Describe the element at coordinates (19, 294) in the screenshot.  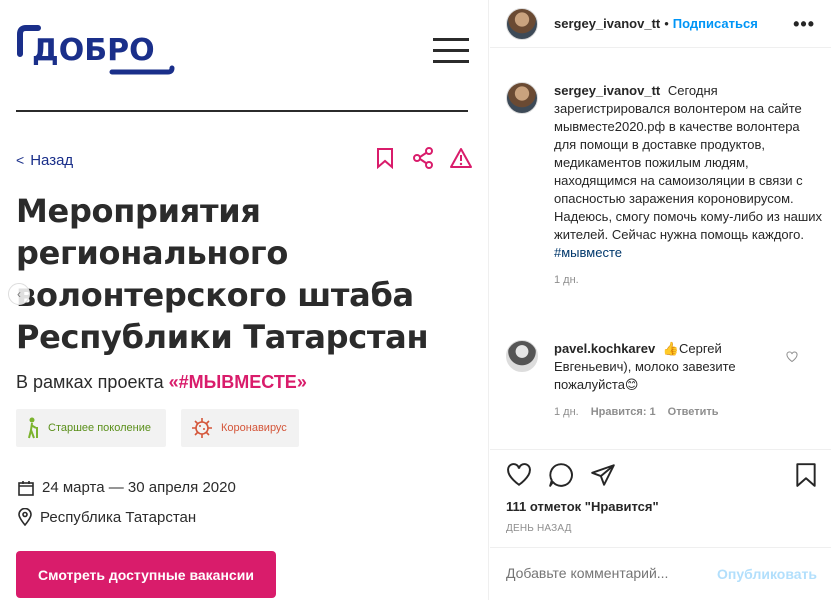
I see `carousel-prev-icon: ‹` at that location.